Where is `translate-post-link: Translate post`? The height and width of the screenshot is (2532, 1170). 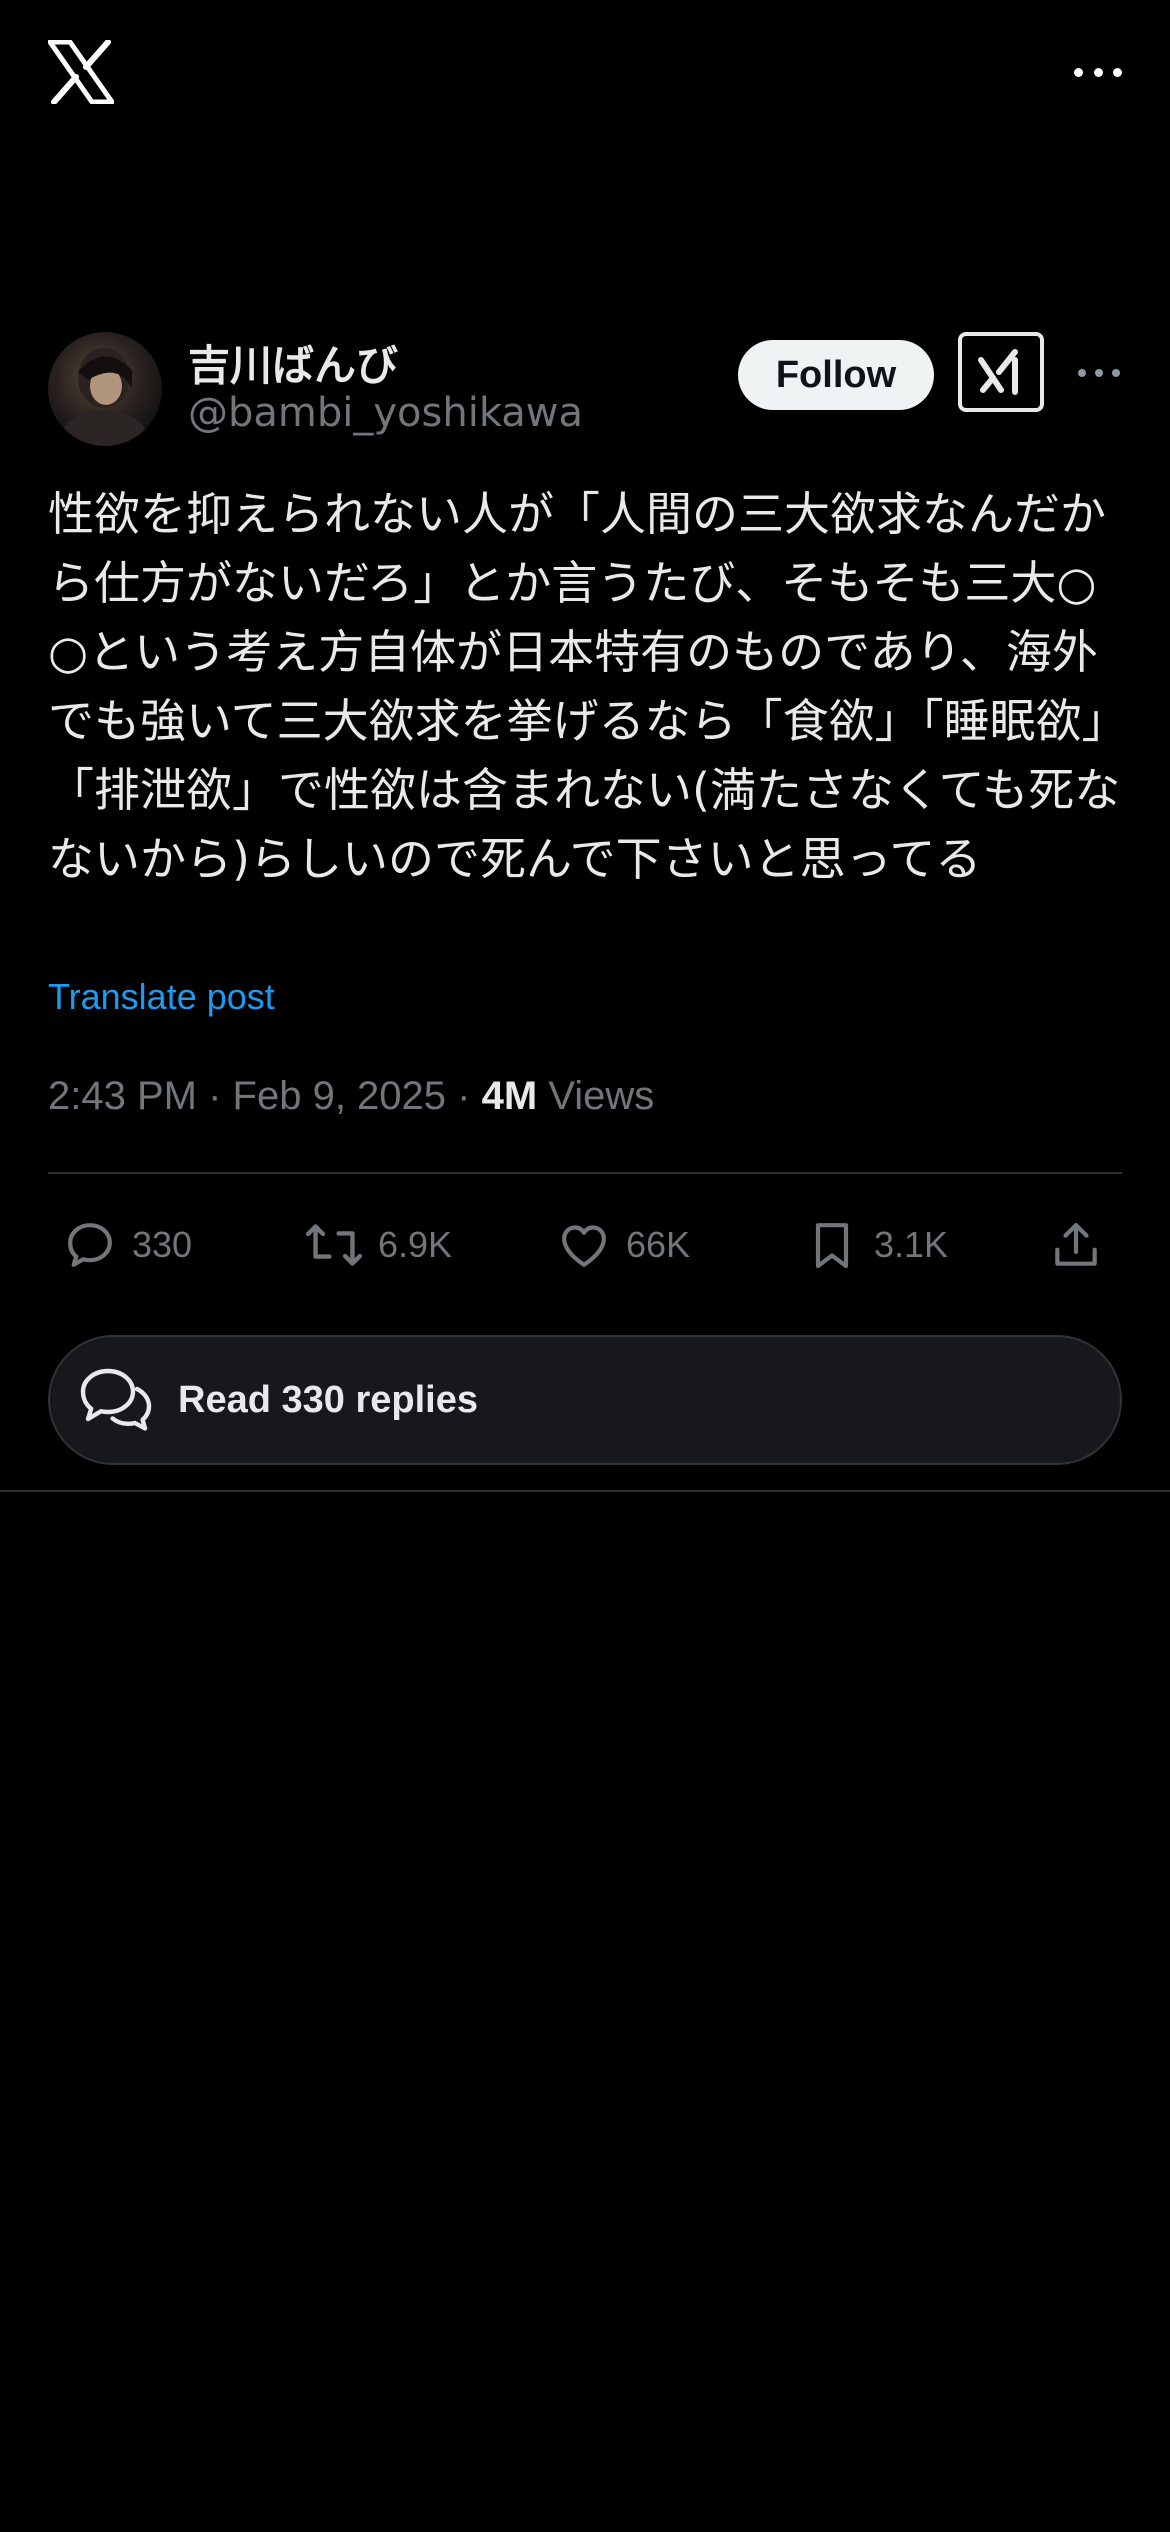
translate-post-link: Translate post is located at coordinates (161, 997).